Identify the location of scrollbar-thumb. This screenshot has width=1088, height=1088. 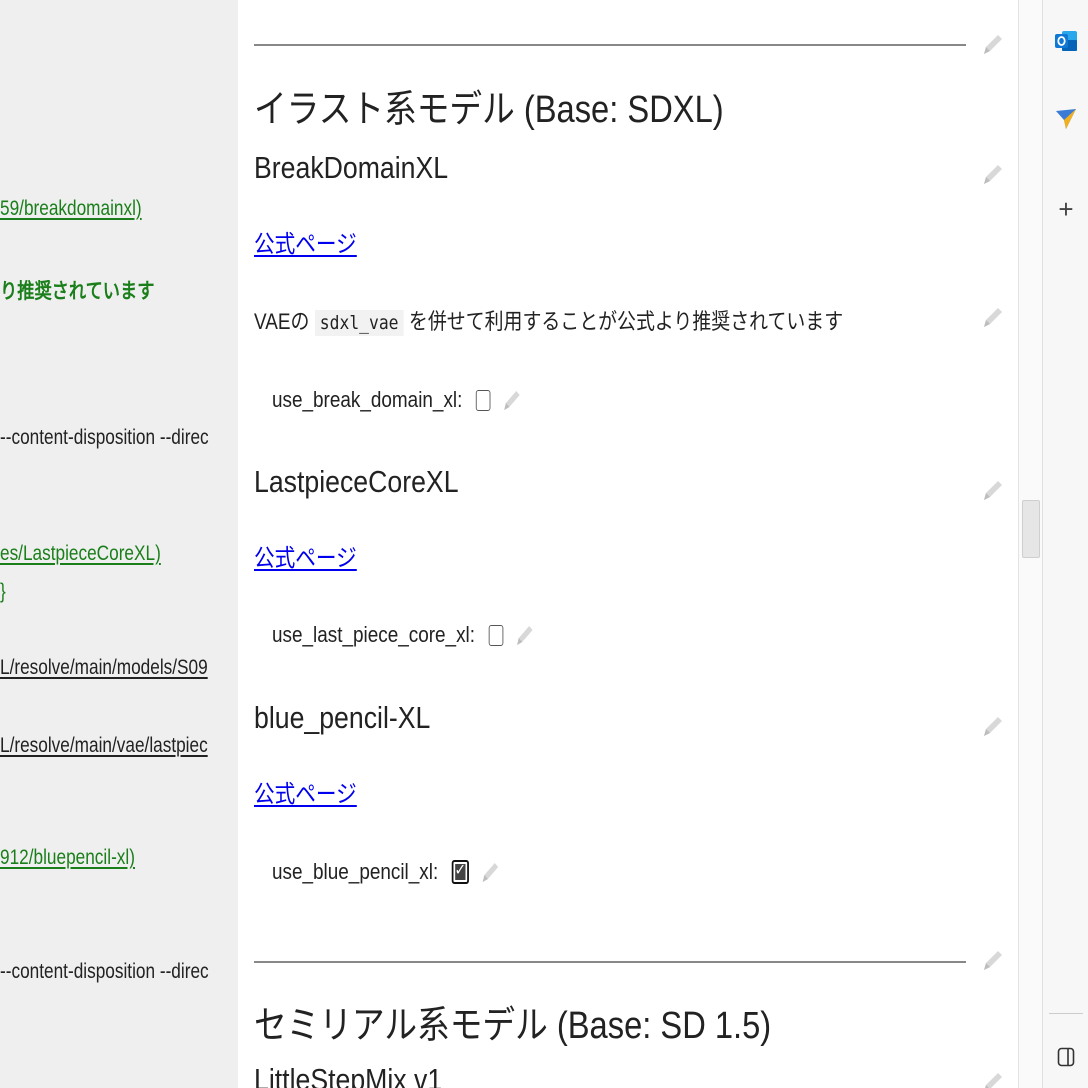
(1031, 529).